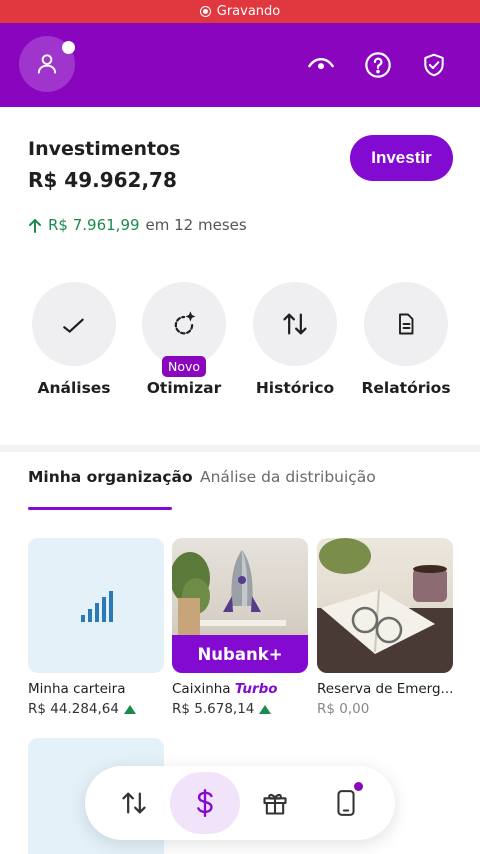  I want to click on profile-avatar-button, so click(47, 64).